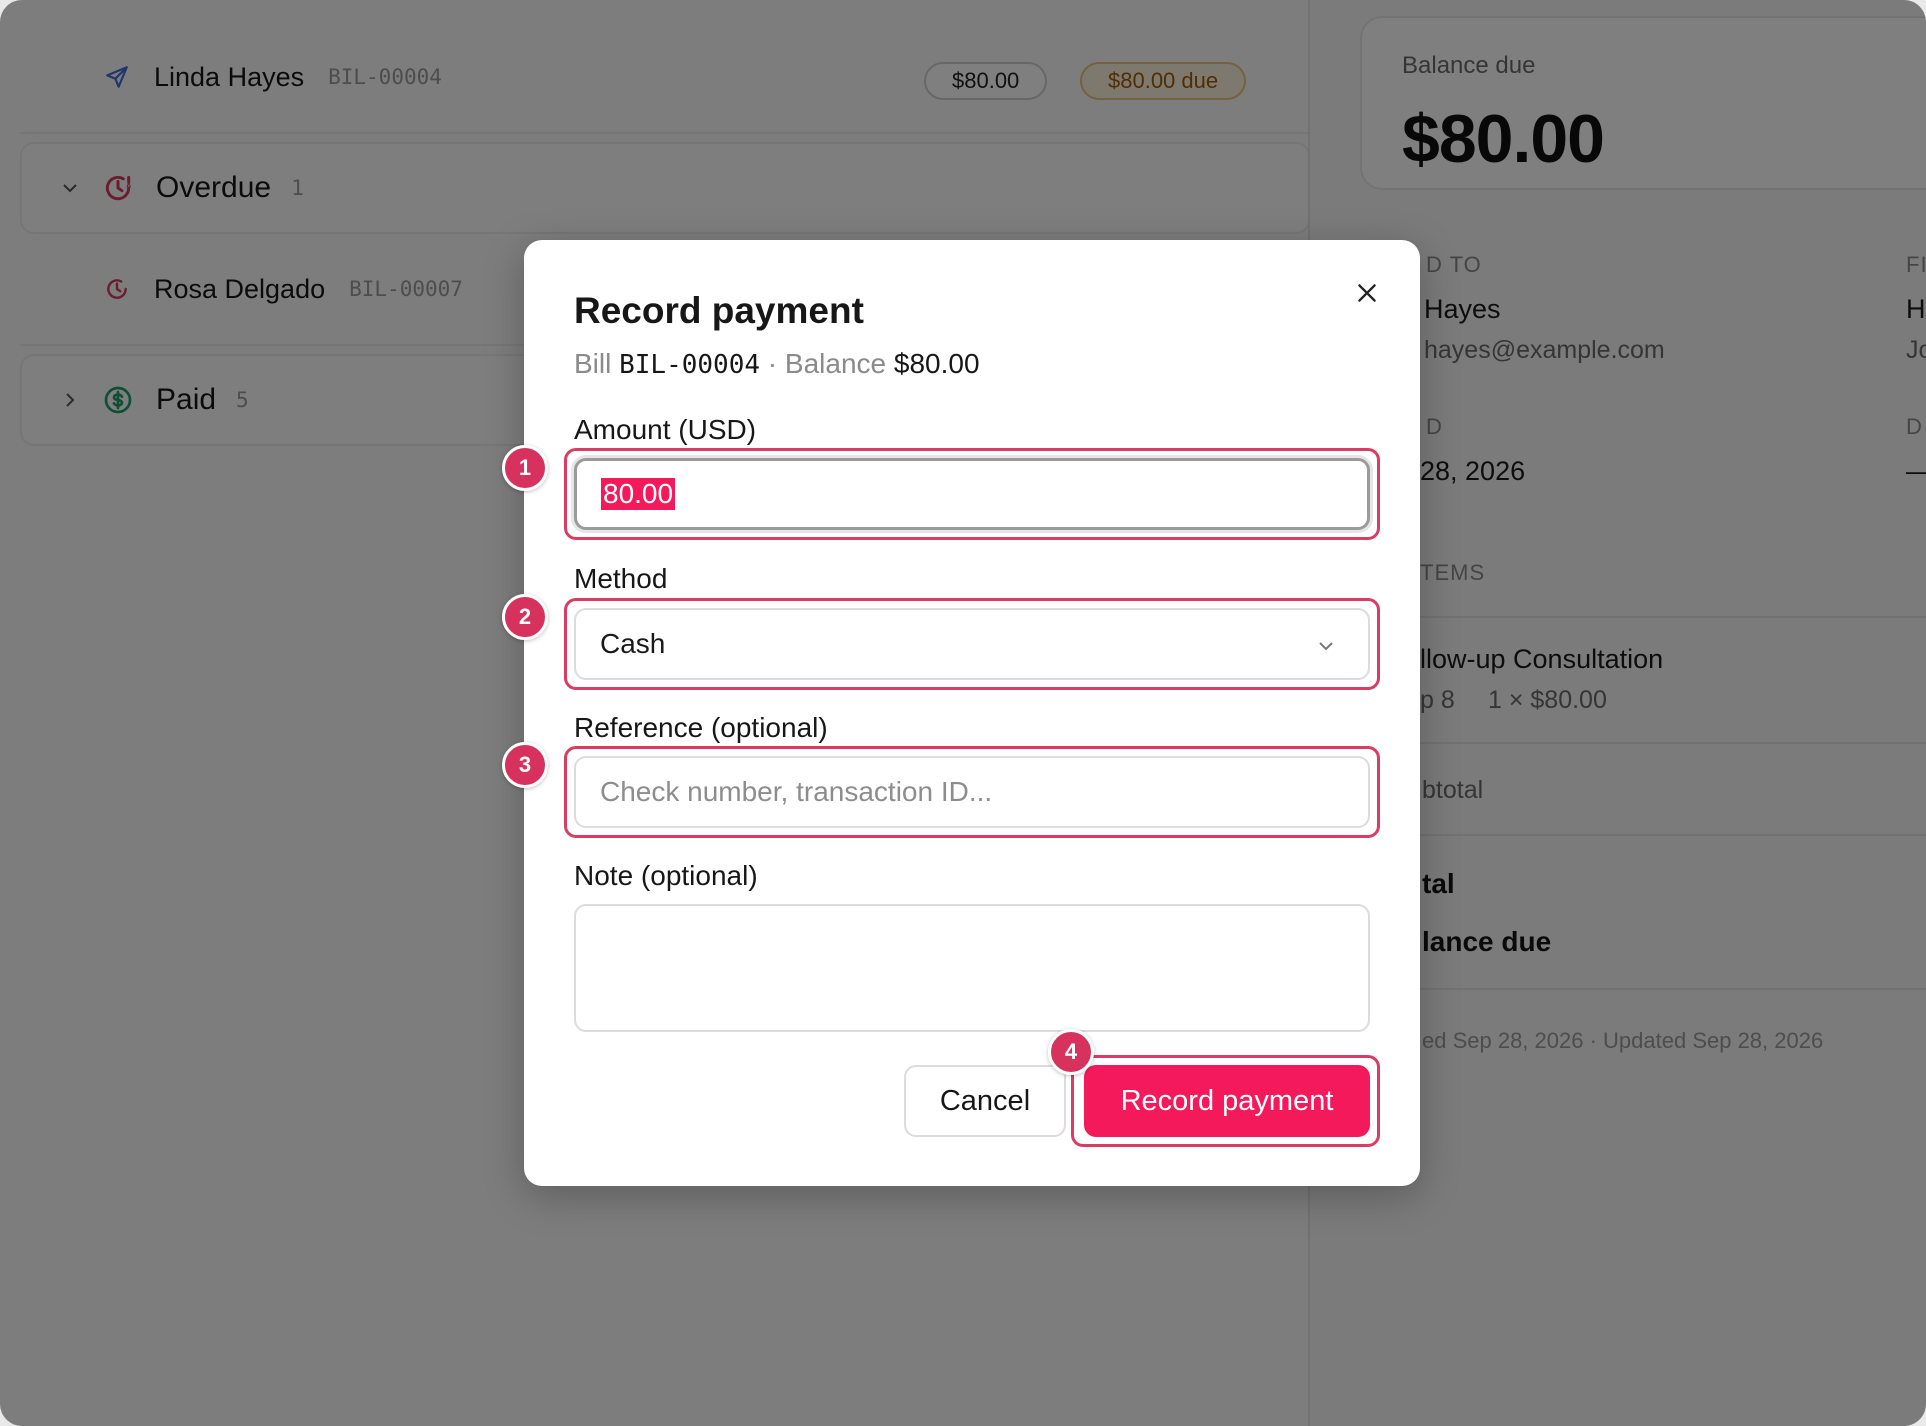 The height and width of the screenshot is (1426, 1926). I want to click on dialog-subtitle: Bill BIL-00004 · Balance $80.00, so click(777, 364).